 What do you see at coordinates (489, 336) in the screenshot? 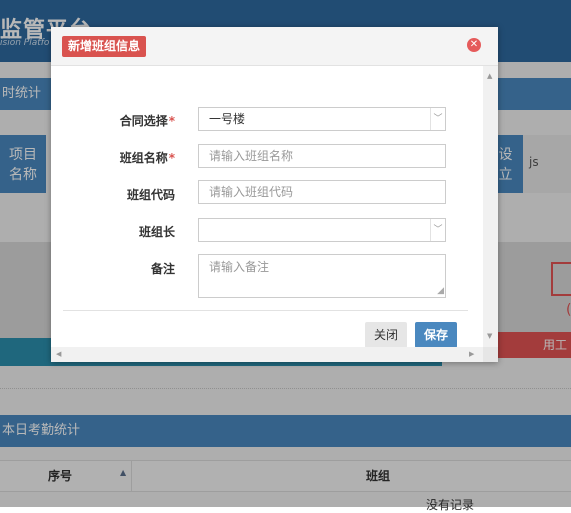
I see `scroll-down-icon: ▼` at bounding box center [489, 336].